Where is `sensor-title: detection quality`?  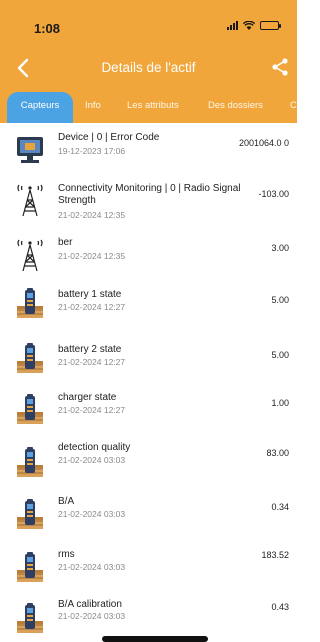 sensor-title: detection quality is located at coordinates (94, 447).